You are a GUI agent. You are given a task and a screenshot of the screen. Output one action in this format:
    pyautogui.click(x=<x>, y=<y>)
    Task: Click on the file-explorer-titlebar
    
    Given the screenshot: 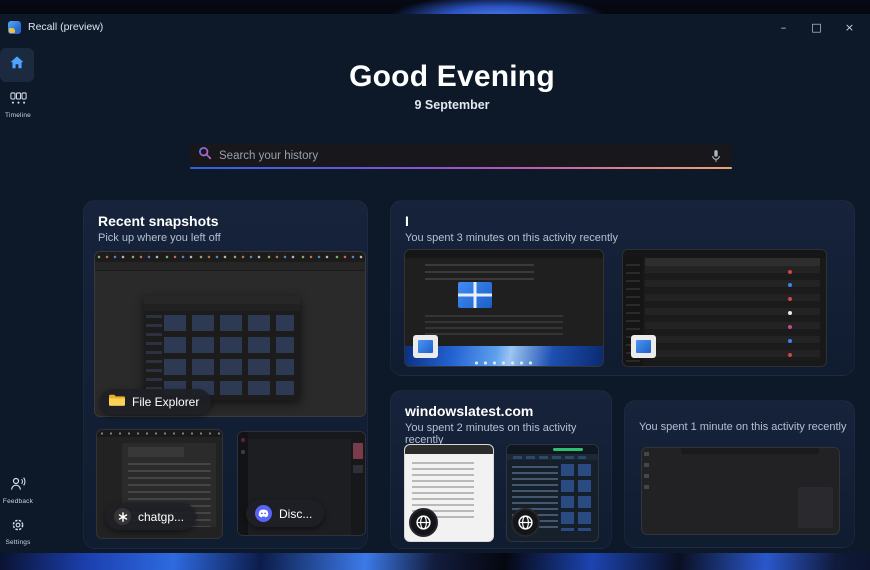 What is the action you would take?
    pyautogui.click(x=222, y=300)
    